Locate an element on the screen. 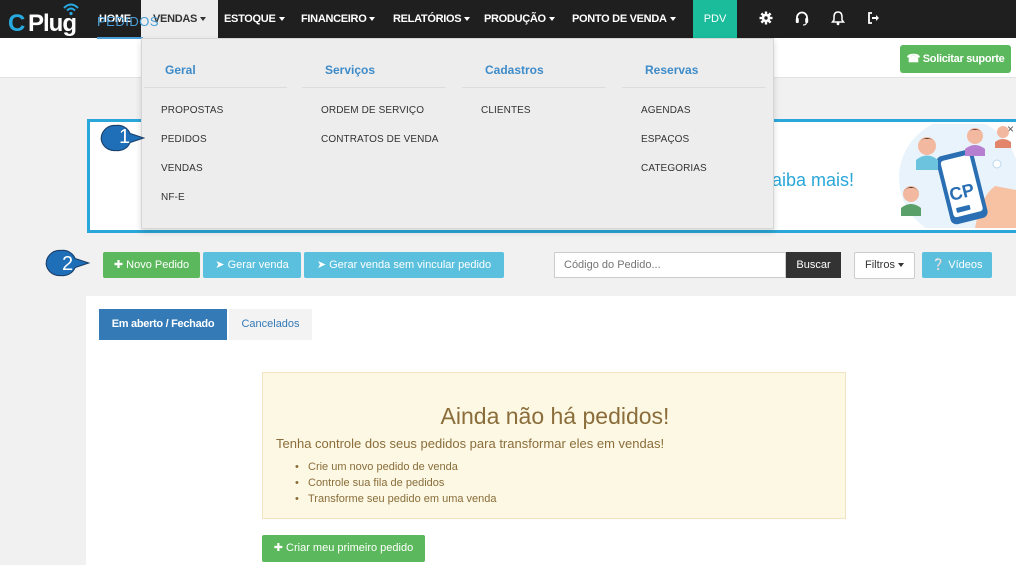 This screenshot has height=565, width=1016. gear-icon is located at coordinates (766, 18).